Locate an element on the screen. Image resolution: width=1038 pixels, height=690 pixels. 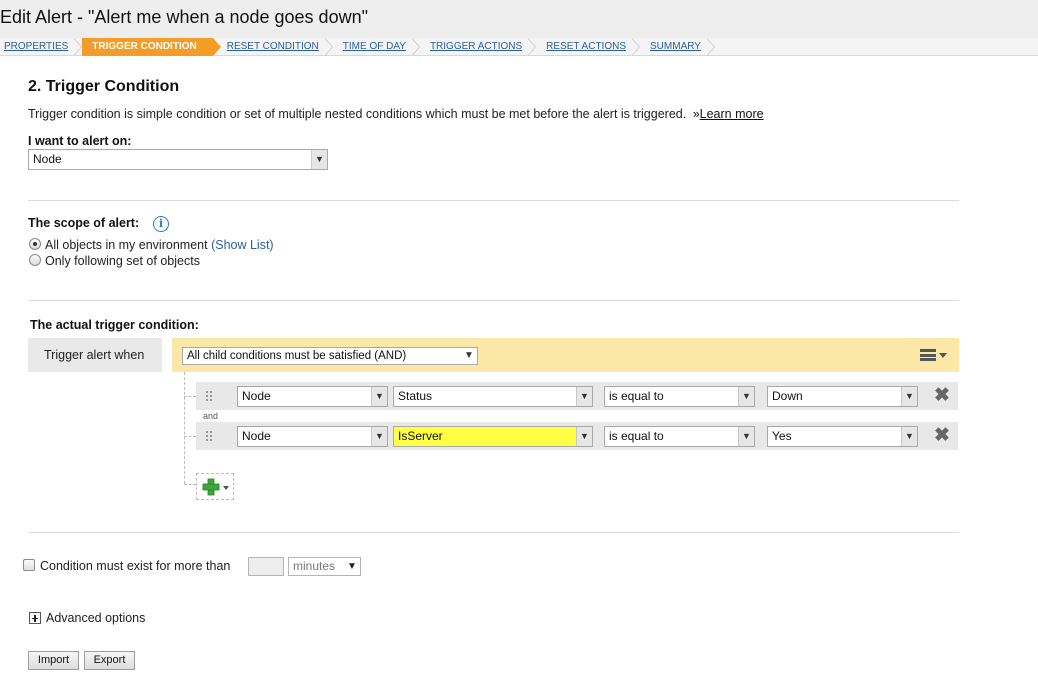
caret-down-icon is located at coordinates (943, 355).